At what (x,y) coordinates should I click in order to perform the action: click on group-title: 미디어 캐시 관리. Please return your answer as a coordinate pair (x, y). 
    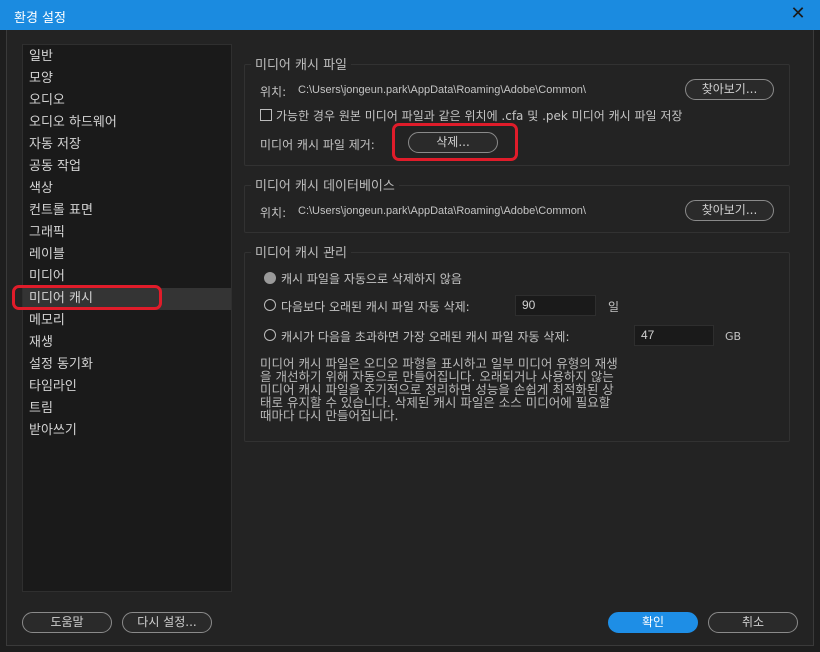
    Looking at the image, I should click on (301, 251).